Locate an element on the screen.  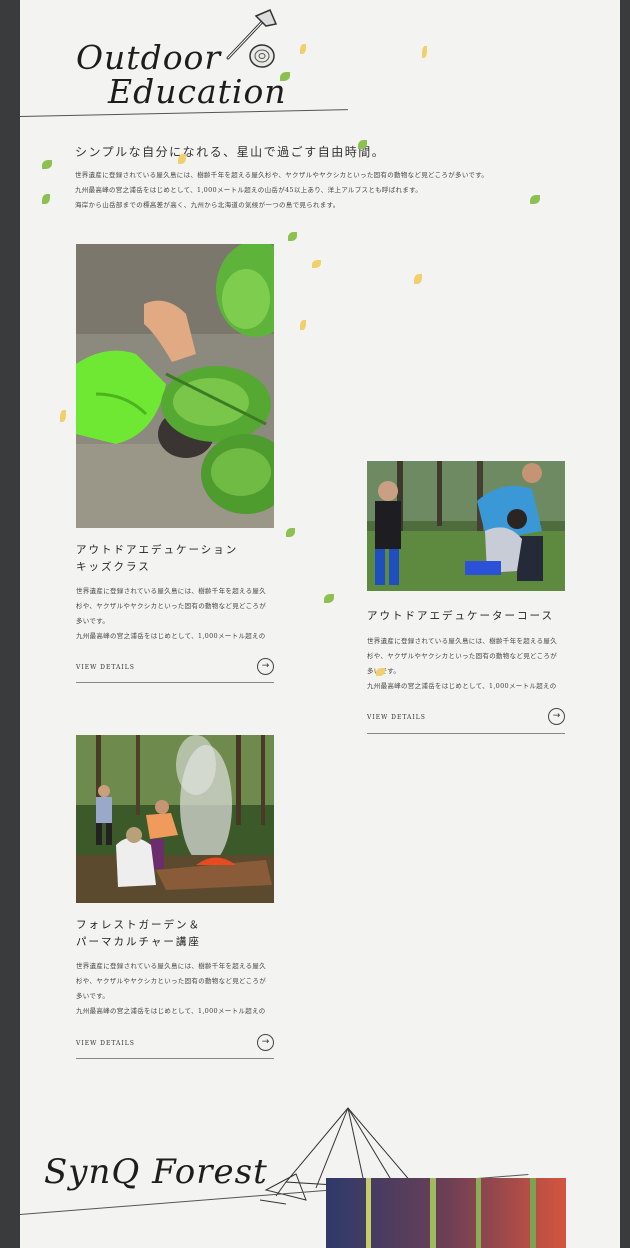
card-title-educator: アウトドアエデュケーターコース is located at coordinates (460, 616).